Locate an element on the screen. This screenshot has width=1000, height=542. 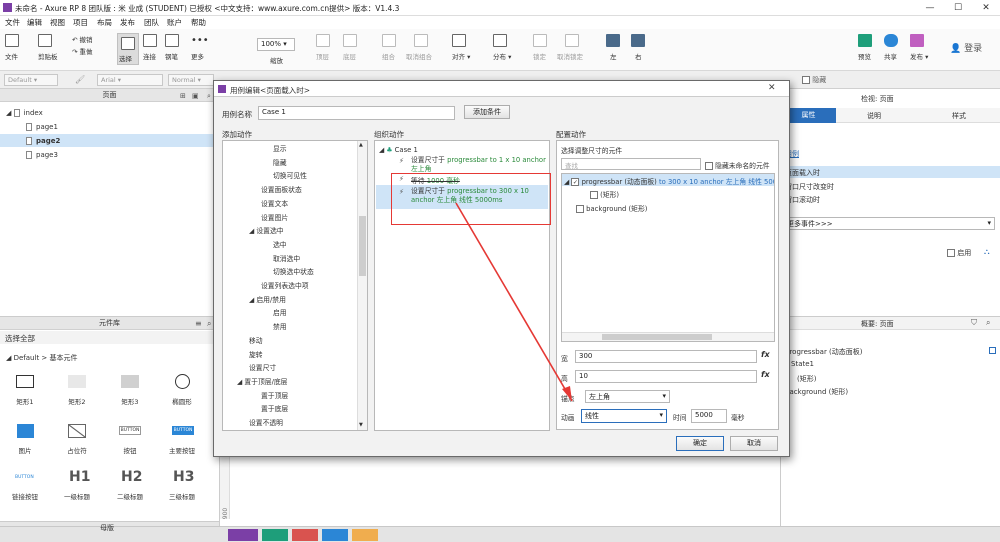
rectangle2-widget is located at coordinates (77, 381).